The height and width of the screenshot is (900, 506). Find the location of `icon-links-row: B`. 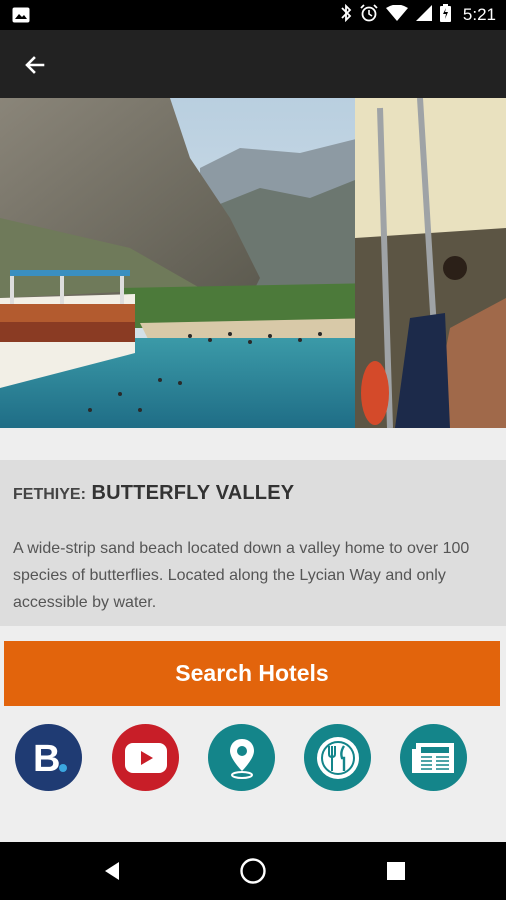

icon-links-row: B is located at coordinates (253, 757).